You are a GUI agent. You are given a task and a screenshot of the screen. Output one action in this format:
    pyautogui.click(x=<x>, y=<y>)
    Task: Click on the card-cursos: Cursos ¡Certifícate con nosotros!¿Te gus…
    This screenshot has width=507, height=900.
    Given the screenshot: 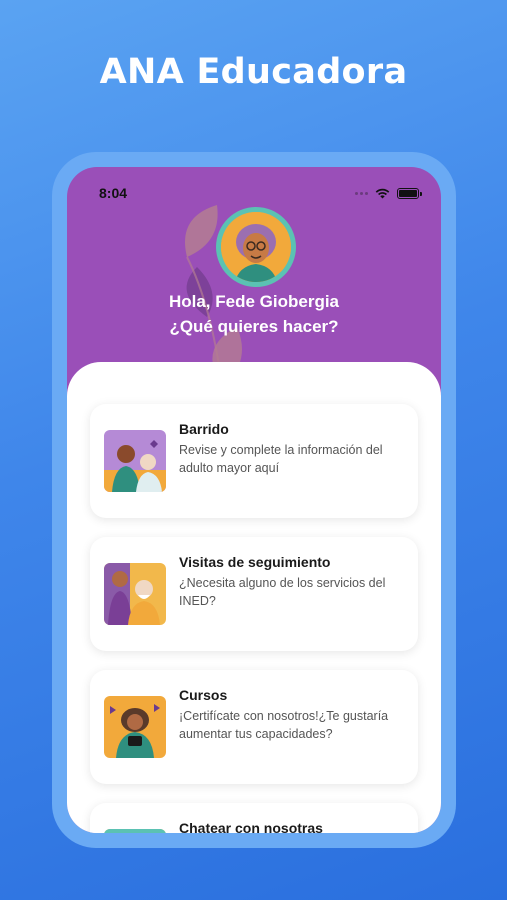 What is the action you would take?
    pyautogui.click(x=254, y=727)
    